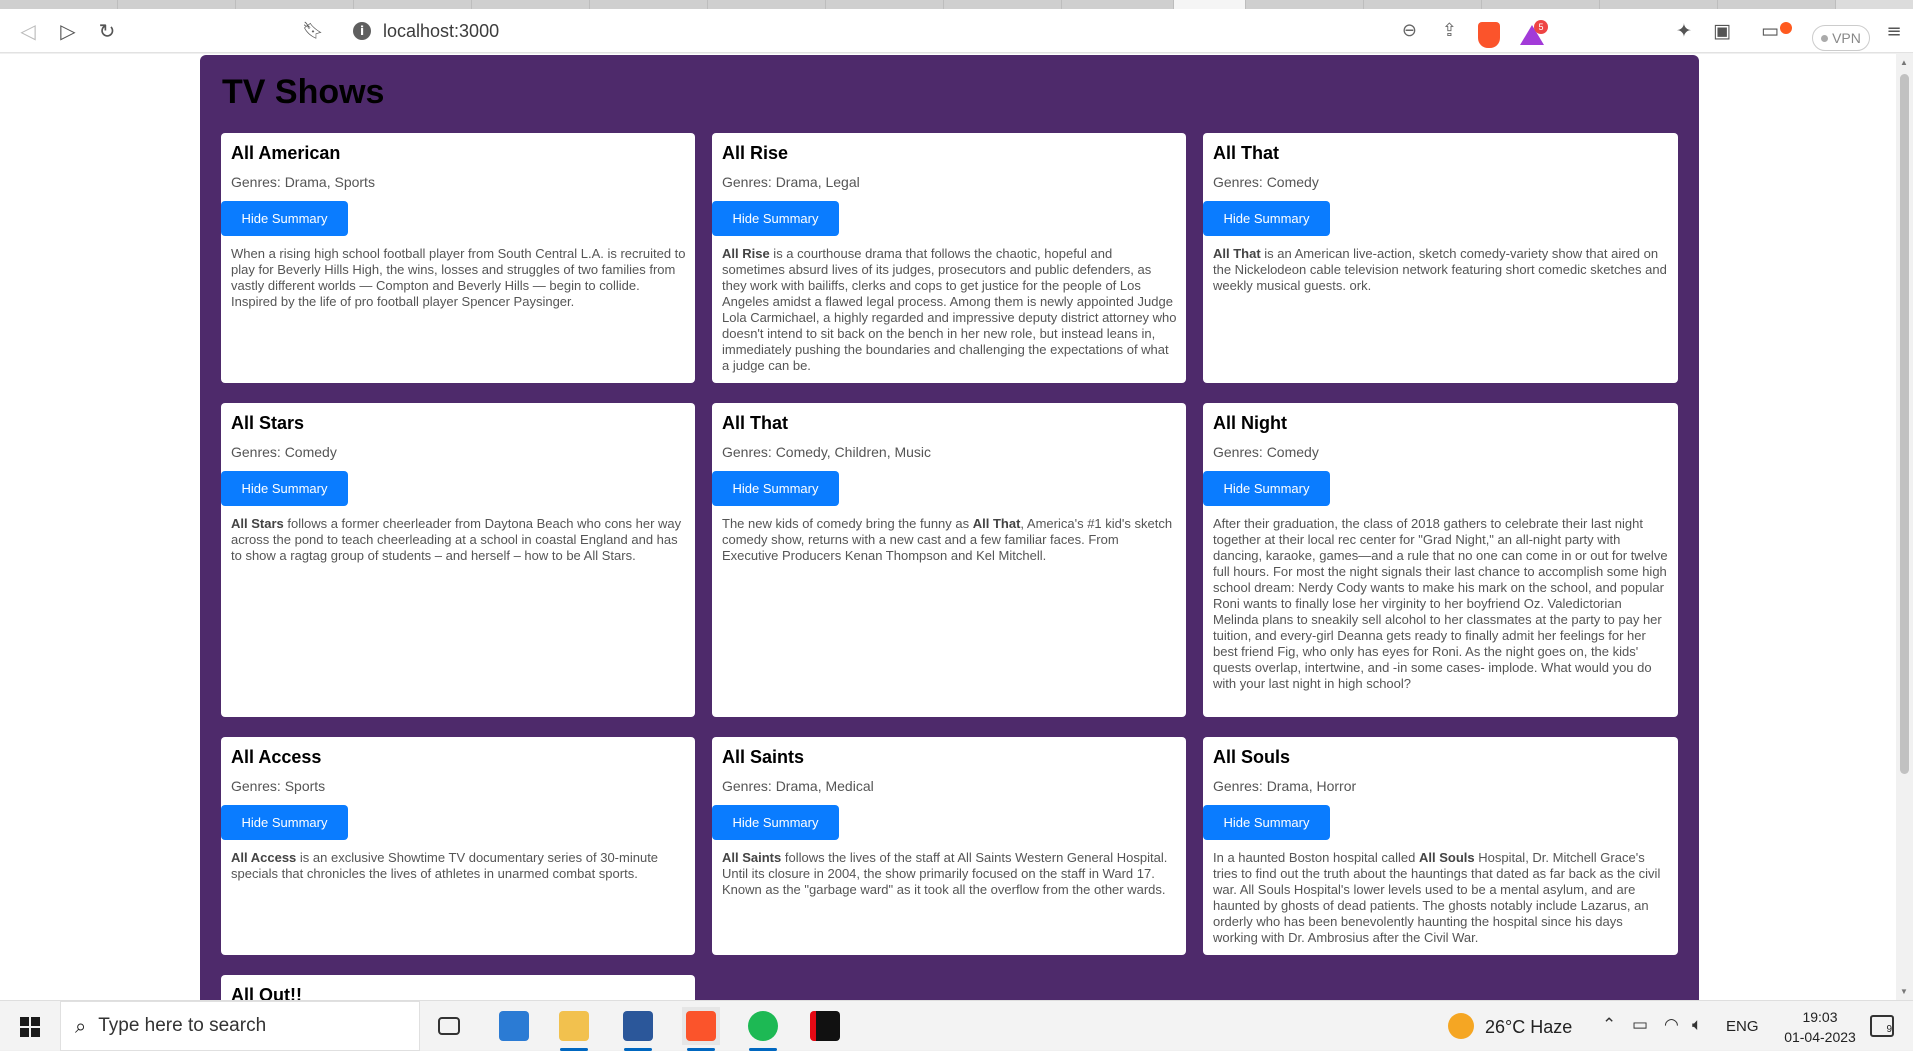  Describe the element at coordinates (1609, 1025) in the screenshot. I see `chevron-up-icon: ⌃` at that location.